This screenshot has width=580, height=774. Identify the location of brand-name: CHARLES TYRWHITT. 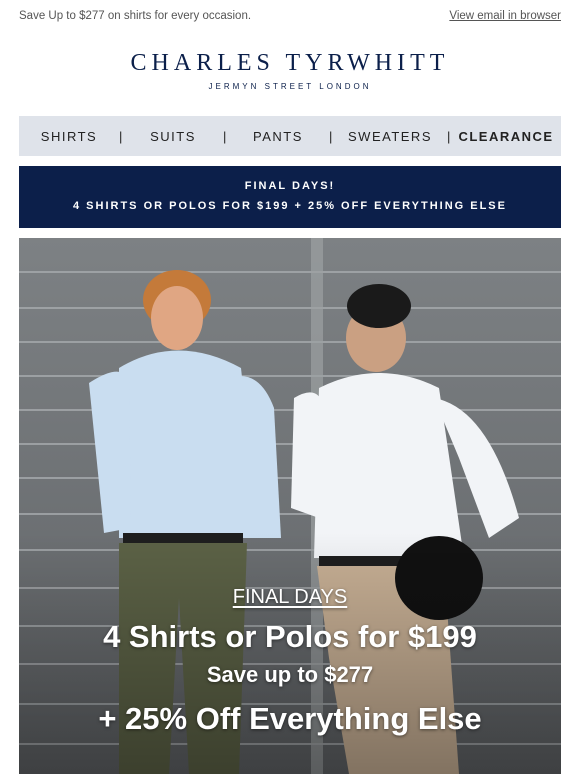
(290, 63).